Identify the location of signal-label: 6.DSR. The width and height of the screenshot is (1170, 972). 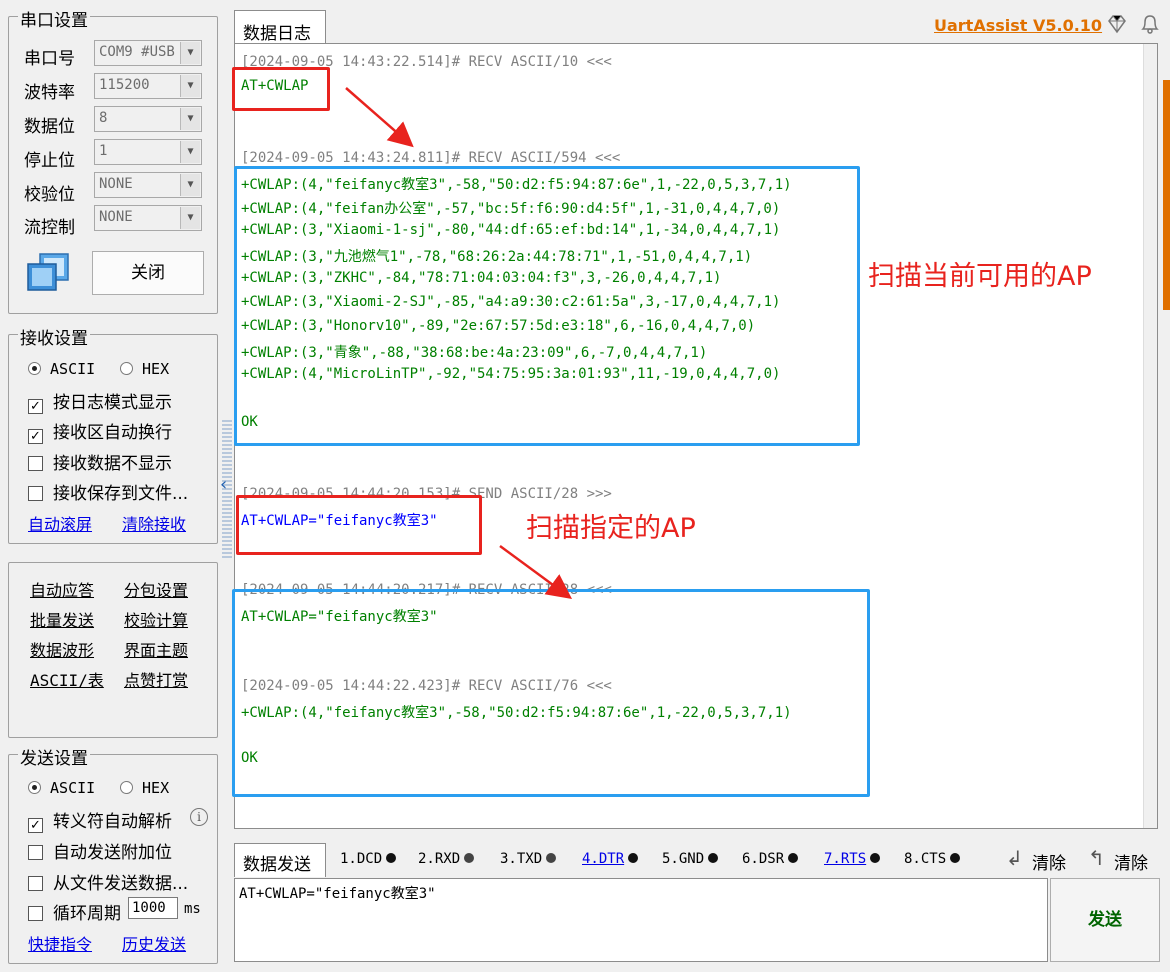
(763, 859).